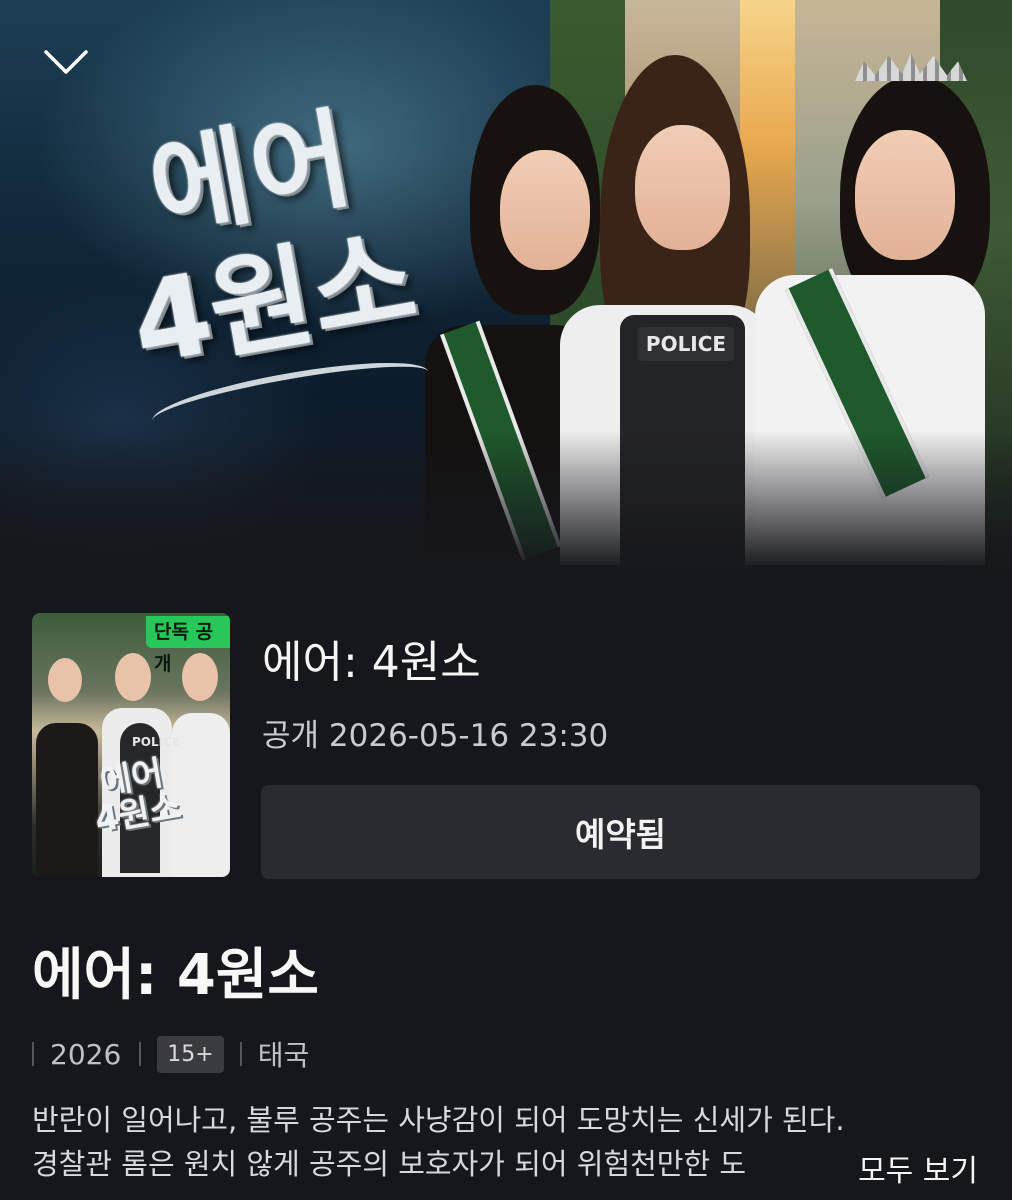 This screenshot has height=1200, width=1012. I want to click on chevron-down-icon, so click(66, 62).